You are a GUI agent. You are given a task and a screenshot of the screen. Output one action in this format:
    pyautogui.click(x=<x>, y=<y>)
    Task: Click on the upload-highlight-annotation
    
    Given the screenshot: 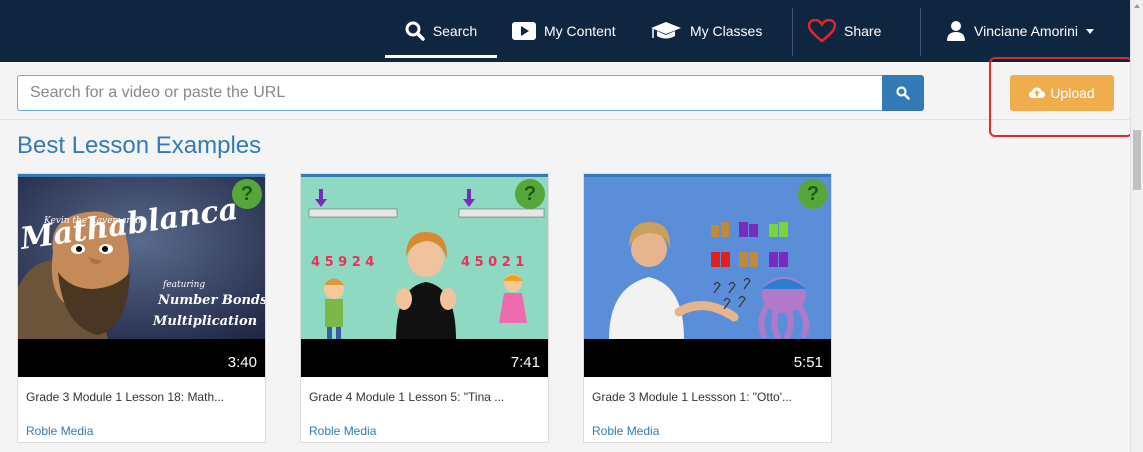 What is the action you would take?
    pyautogui.click(x=1061, y=97)
    